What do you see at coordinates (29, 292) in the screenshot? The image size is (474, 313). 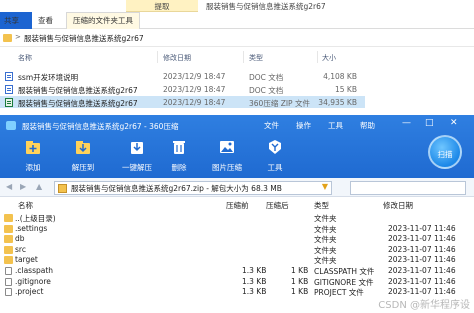 I see `row-name: .project` at bounding box center [29, 292].